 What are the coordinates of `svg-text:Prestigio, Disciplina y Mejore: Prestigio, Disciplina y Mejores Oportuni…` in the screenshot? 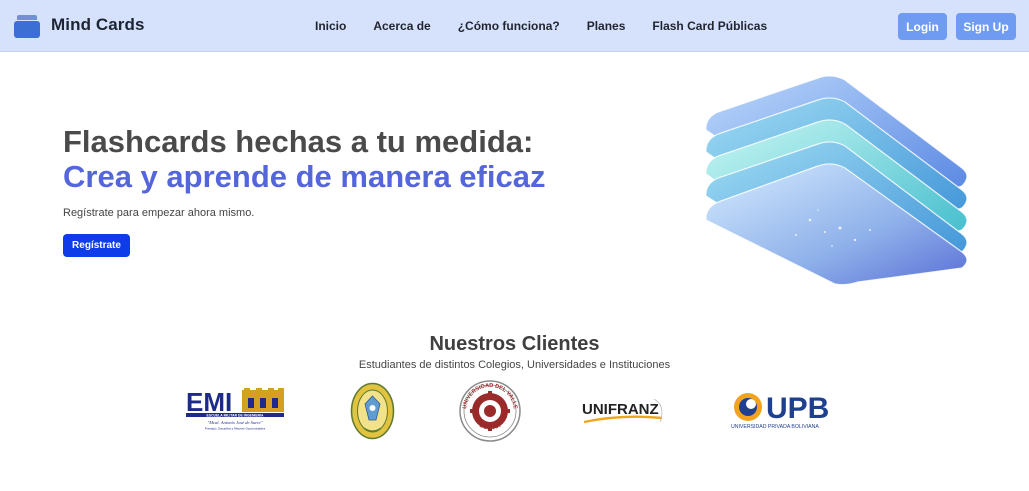 It's located at (235, 429).